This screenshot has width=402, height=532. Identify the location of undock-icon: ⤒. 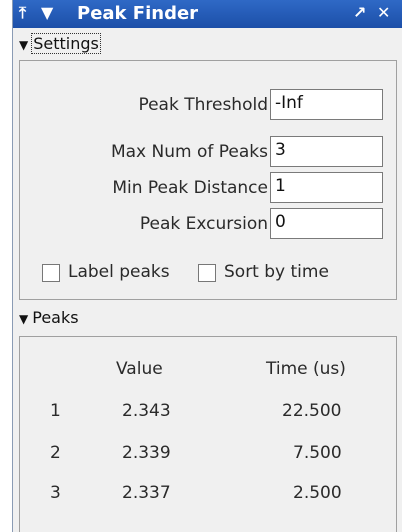
(22, 13).